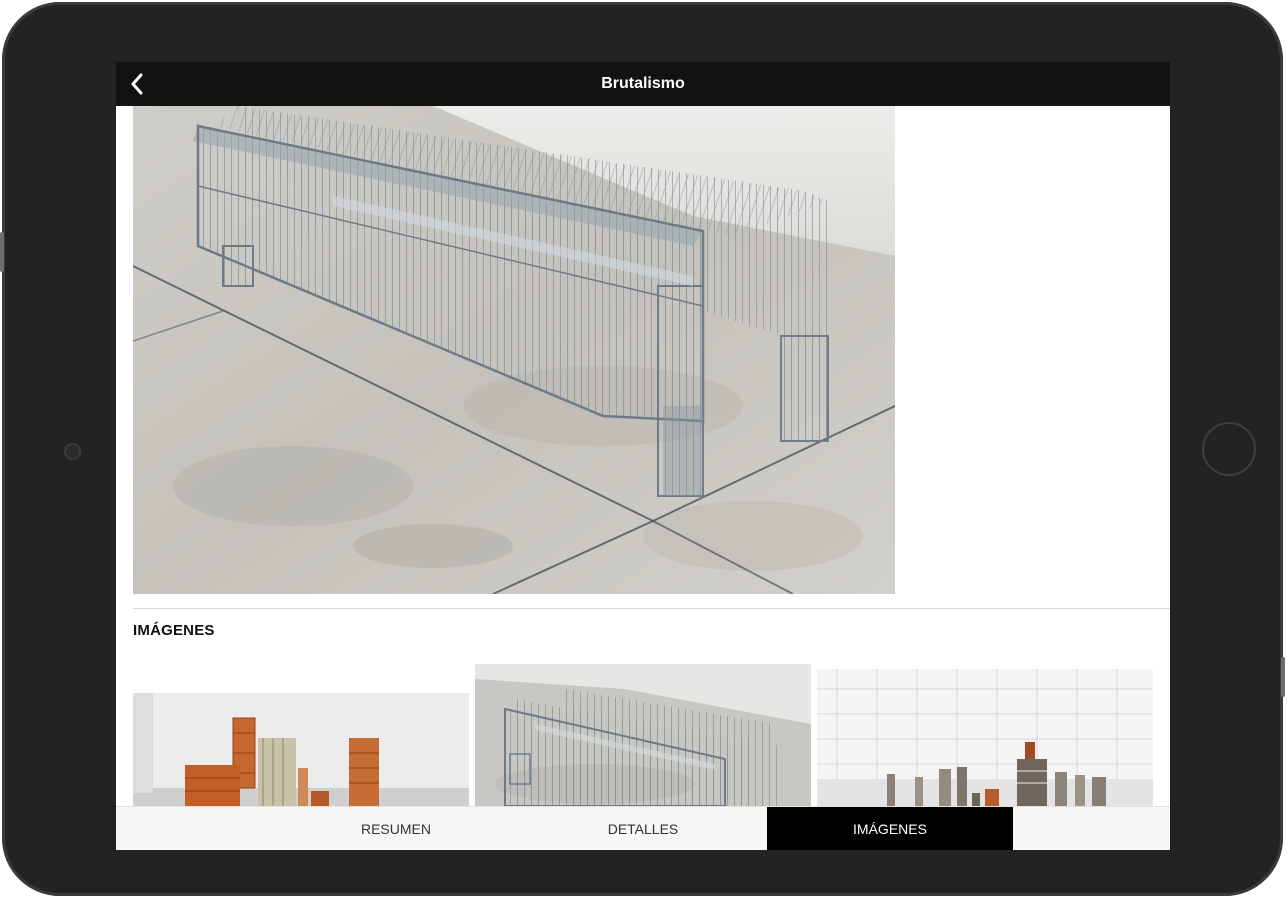  I want to click on tab-bar: RESUMEN DETALLES IMÁGENES, so click(643, 828).